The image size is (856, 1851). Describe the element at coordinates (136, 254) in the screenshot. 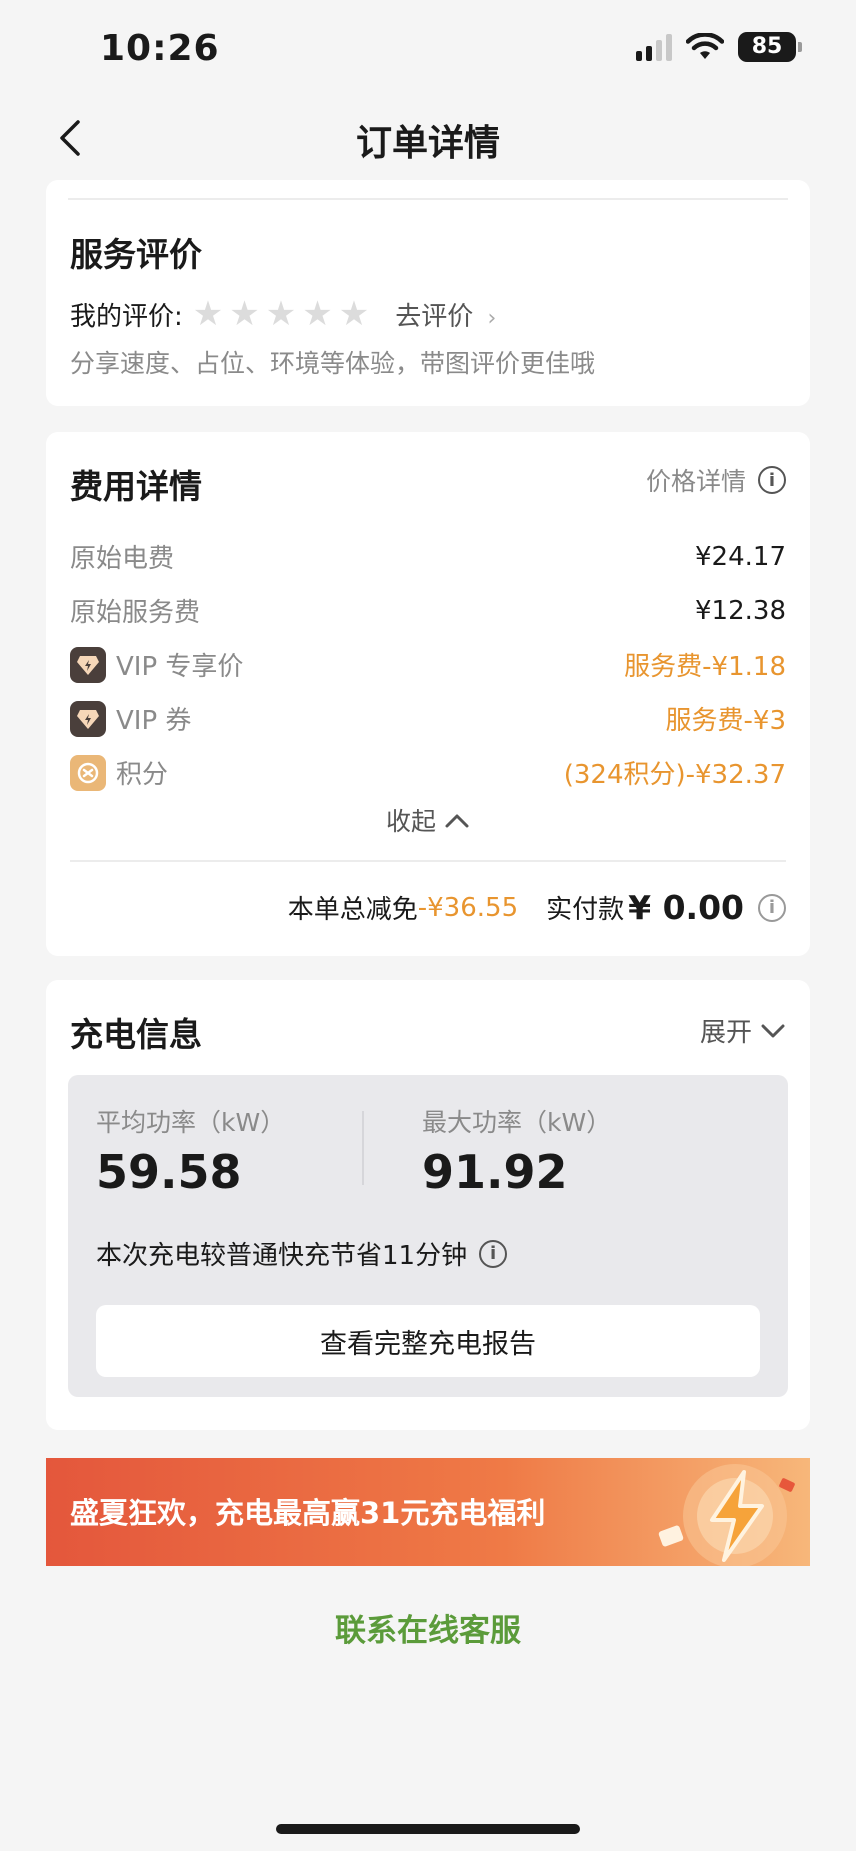

I see `review-title: 服务评价` at that location.